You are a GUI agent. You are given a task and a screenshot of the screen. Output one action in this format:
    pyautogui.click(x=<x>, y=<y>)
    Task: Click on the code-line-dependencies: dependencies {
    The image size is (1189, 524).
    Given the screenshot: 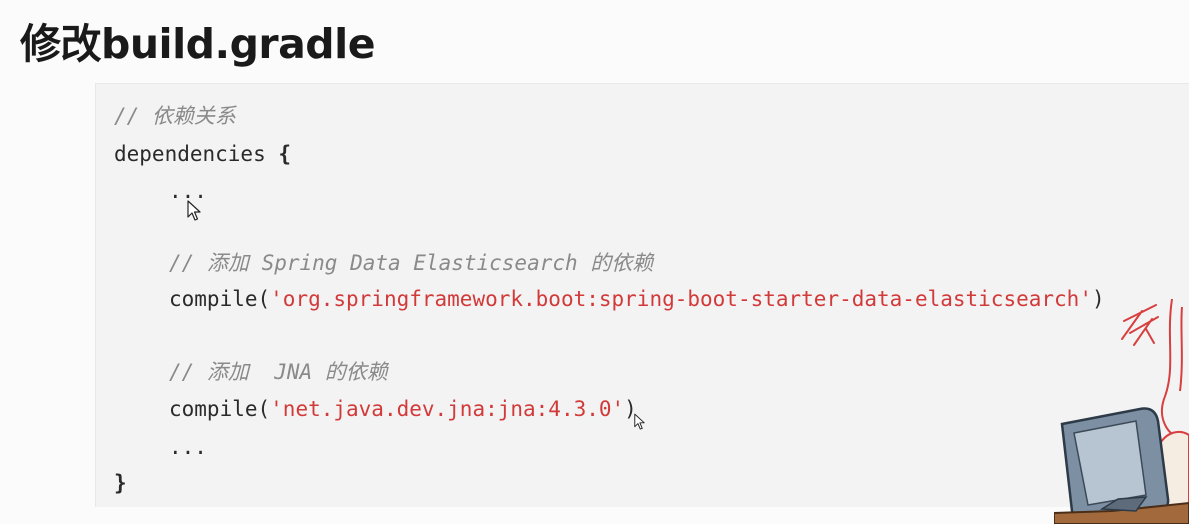 What is the action you would take?
    pyautogui.click(x=202, y=154)
    